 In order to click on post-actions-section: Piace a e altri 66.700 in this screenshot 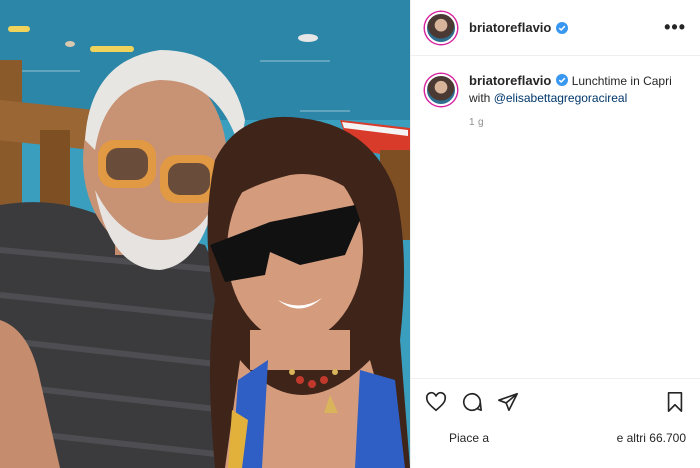, I will do `click(555, 411)`.